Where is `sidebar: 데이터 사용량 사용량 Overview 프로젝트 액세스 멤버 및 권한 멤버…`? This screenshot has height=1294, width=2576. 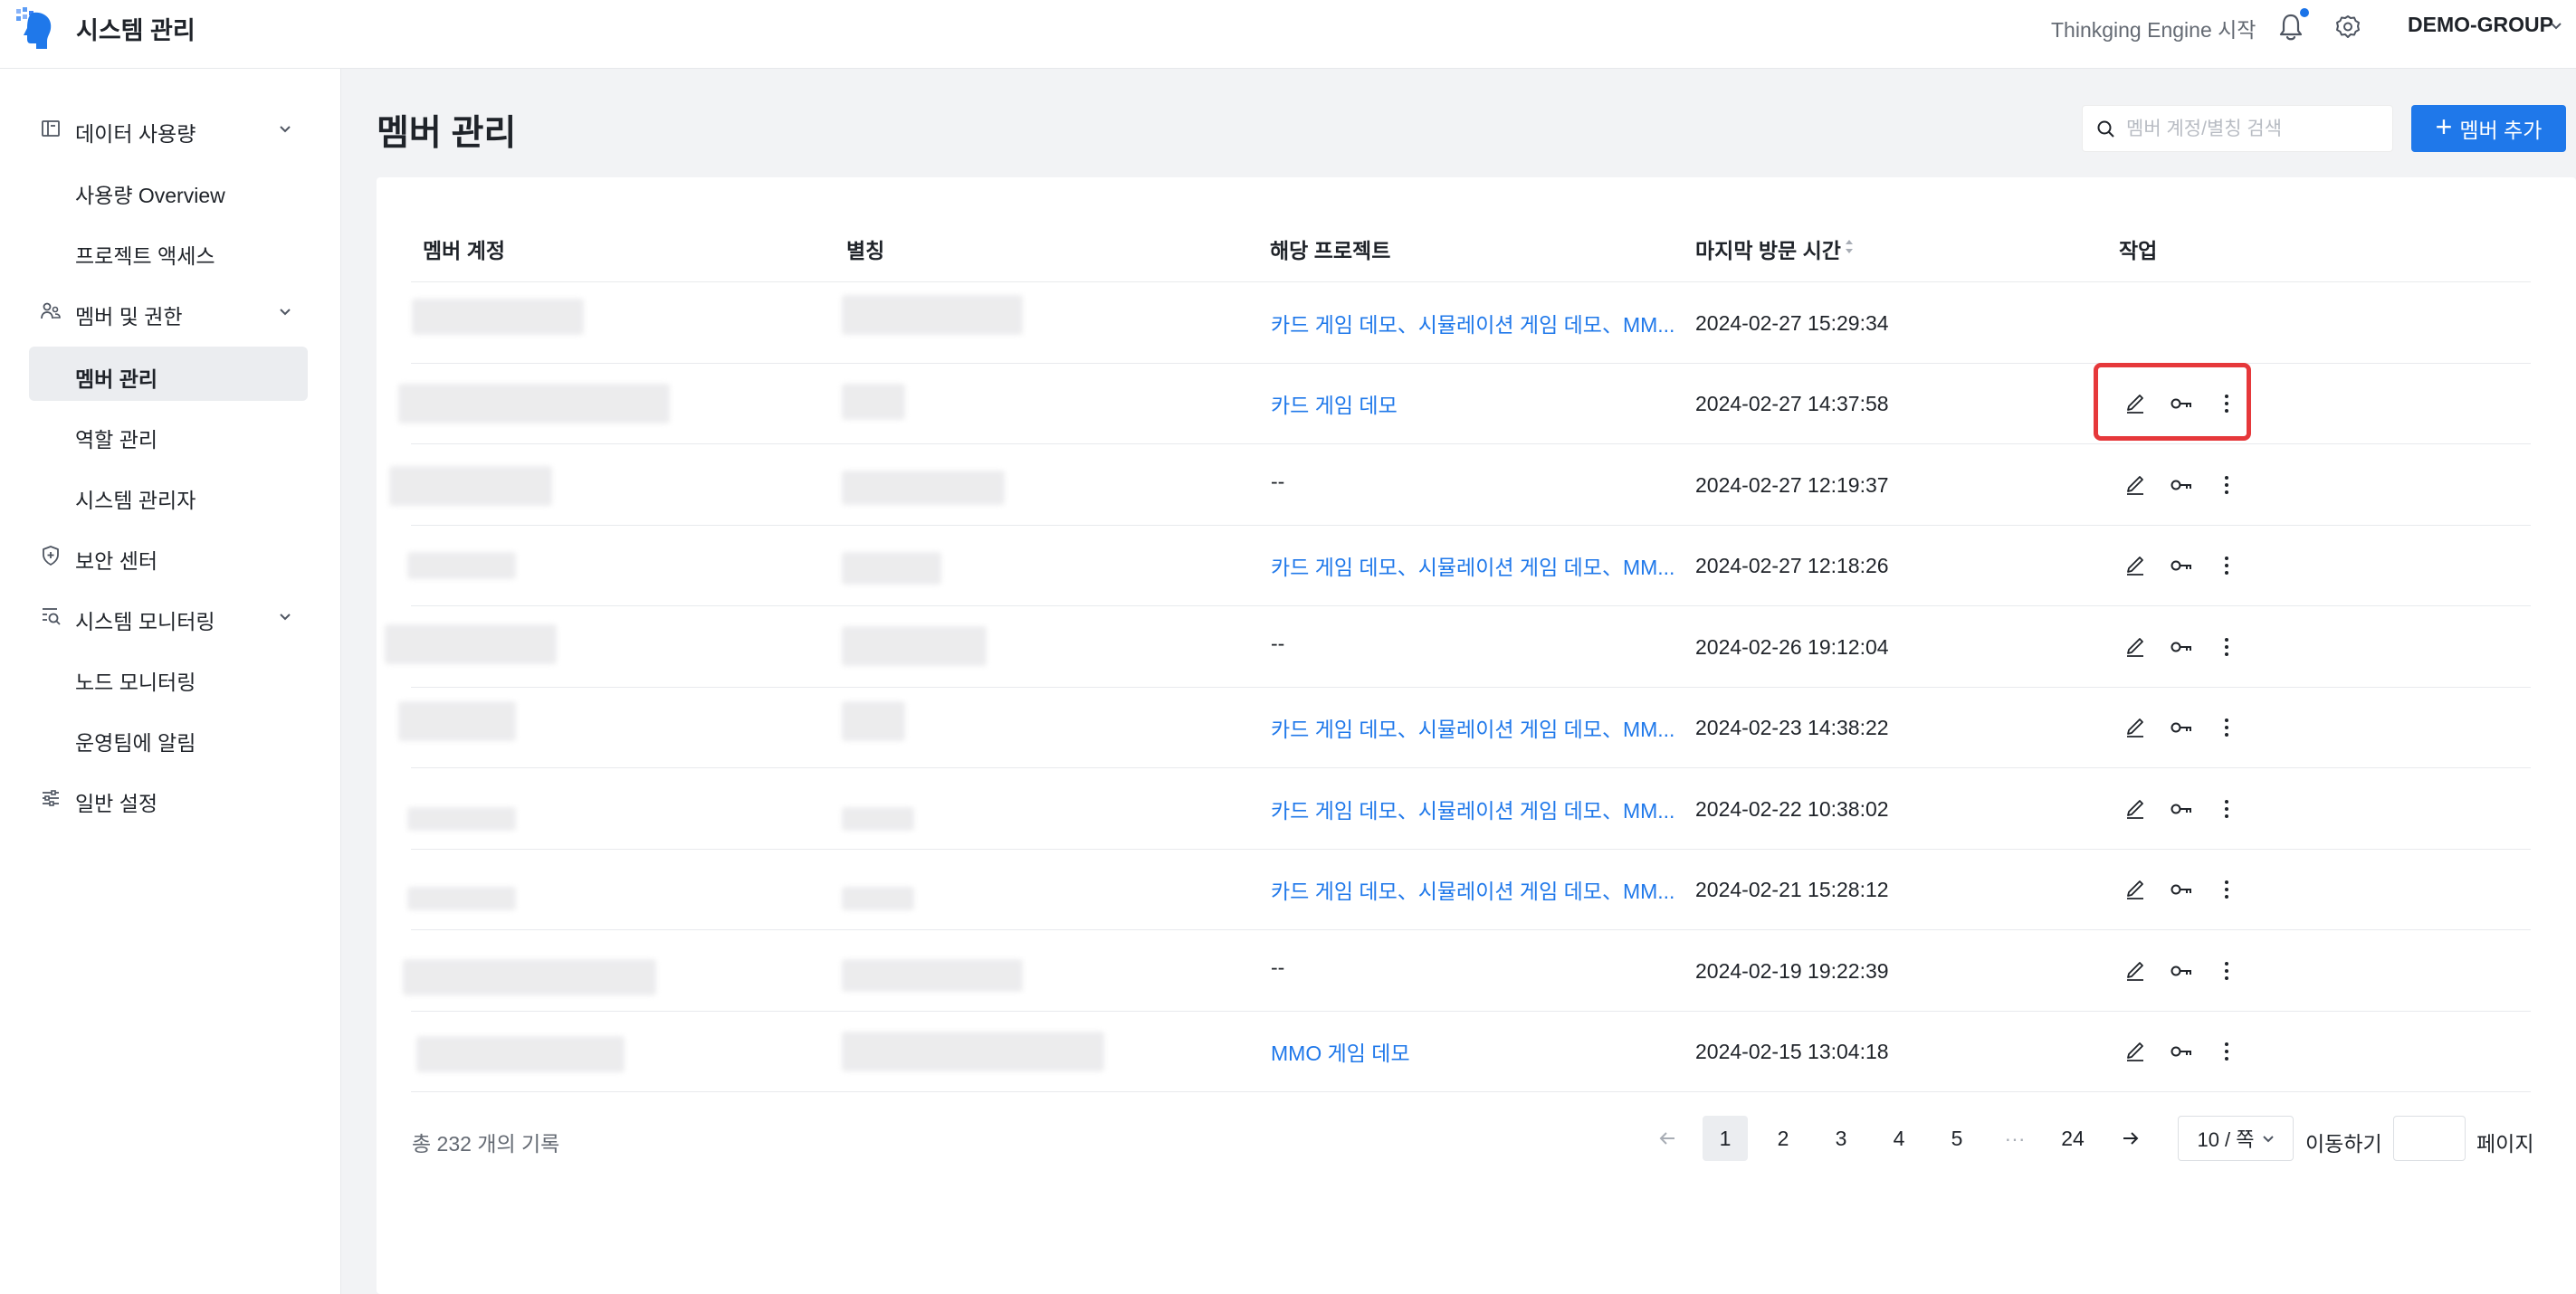 sidebar: 데이터 사용량 사용량 Overview 프로젝트 액세스 멤버 및 권한 멤버… is located at coordinates (170, 681).